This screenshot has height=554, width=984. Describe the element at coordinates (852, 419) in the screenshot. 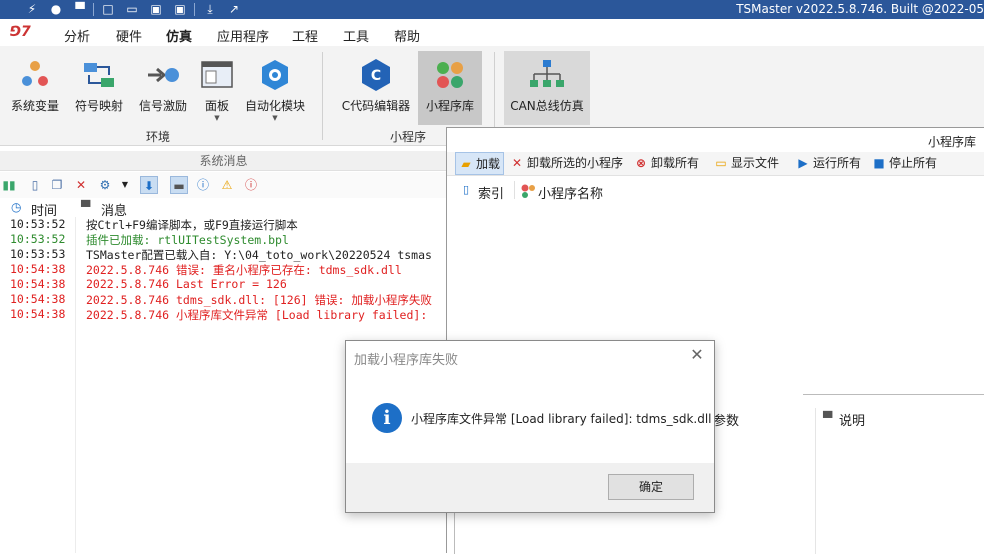

I see `col-description: 说明` at that location.